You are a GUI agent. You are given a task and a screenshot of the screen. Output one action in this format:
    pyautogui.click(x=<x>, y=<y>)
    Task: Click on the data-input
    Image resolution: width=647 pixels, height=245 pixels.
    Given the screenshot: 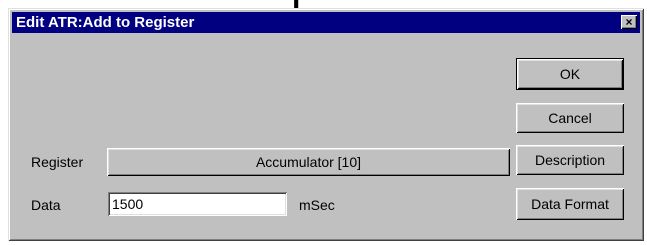 What is the action you would take?
    pyautogui.click(x=197, y=204)
    